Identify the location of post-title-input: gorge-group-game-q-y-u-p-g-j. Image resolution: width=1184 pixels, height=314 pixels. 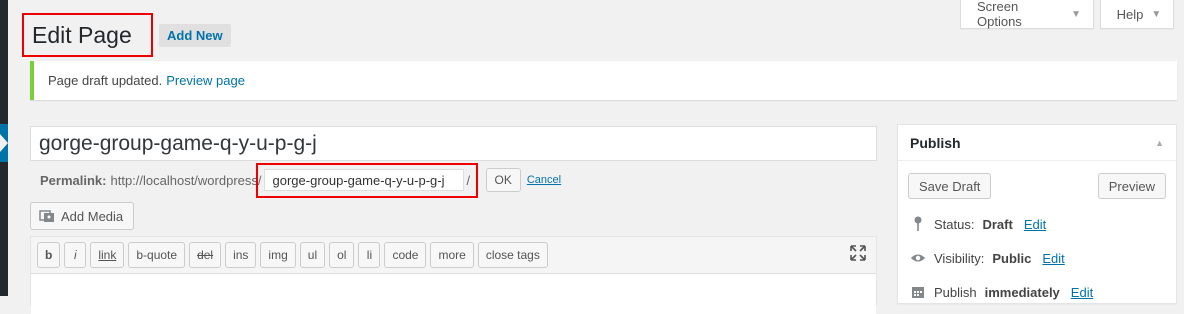
(453, 143).